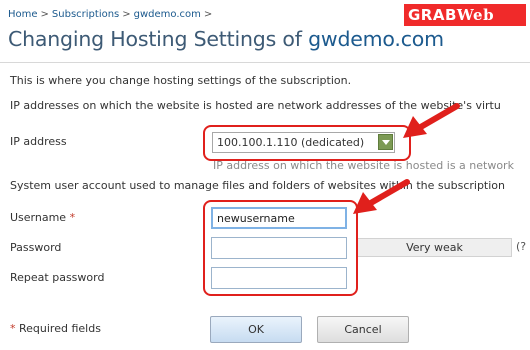 The image size is (530, 350). I want to click on username-label: Username *, so click(43, 217).